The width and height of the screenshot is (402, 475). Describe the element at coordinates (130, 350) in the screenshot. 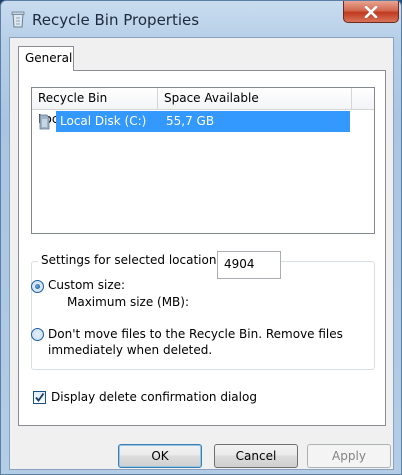

I see `dont-move-label-line2: immediately when deleted.` at that location.